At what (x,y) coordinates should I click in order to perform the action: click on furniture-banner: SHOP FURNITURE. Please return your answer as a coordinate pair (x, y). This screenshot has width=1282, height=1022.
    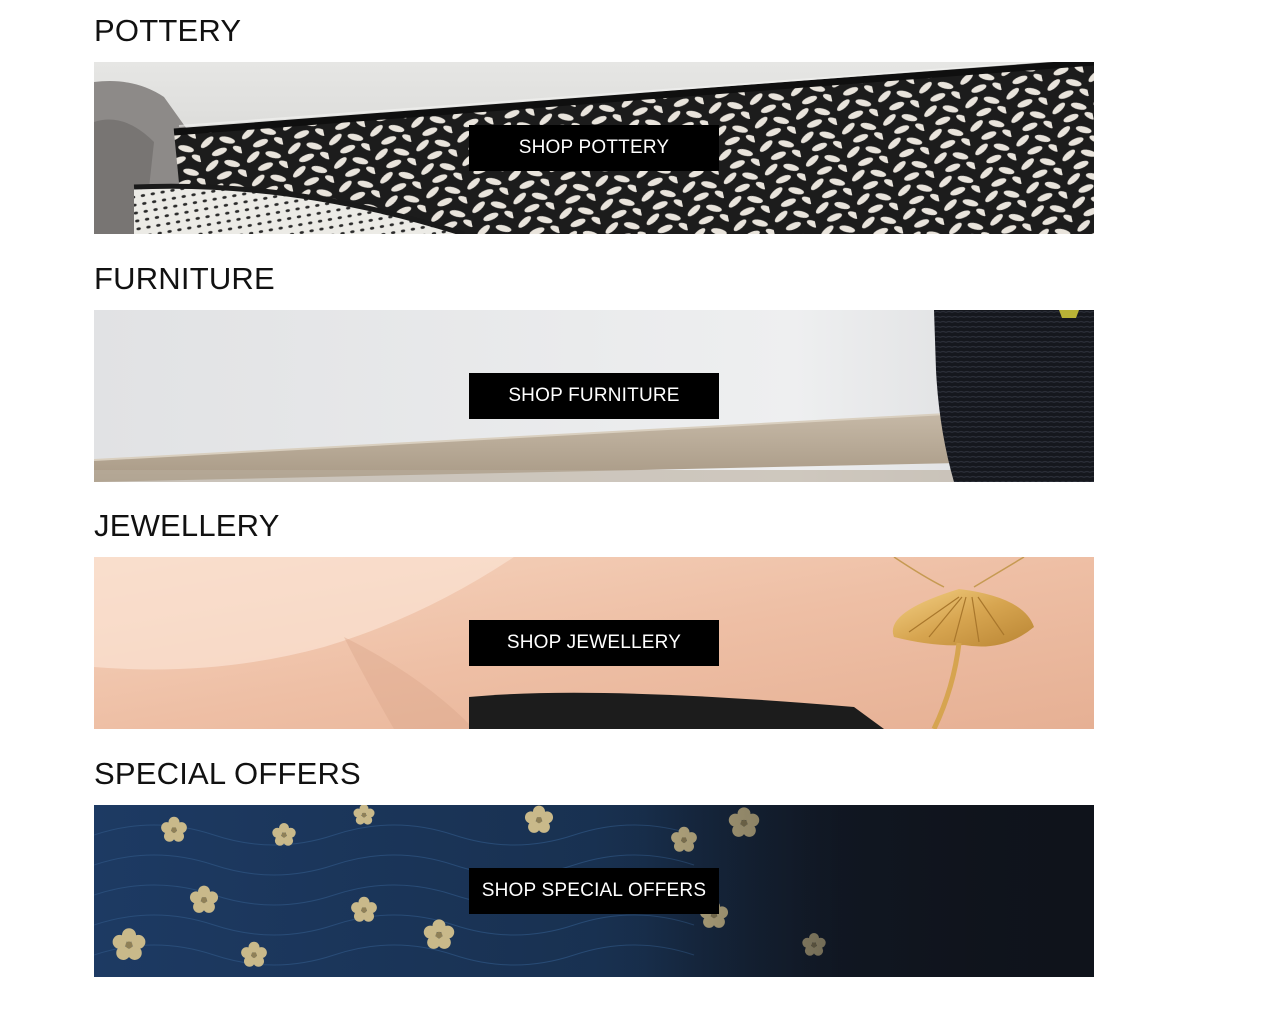
    Looking at the image, I should click on (594, 396).